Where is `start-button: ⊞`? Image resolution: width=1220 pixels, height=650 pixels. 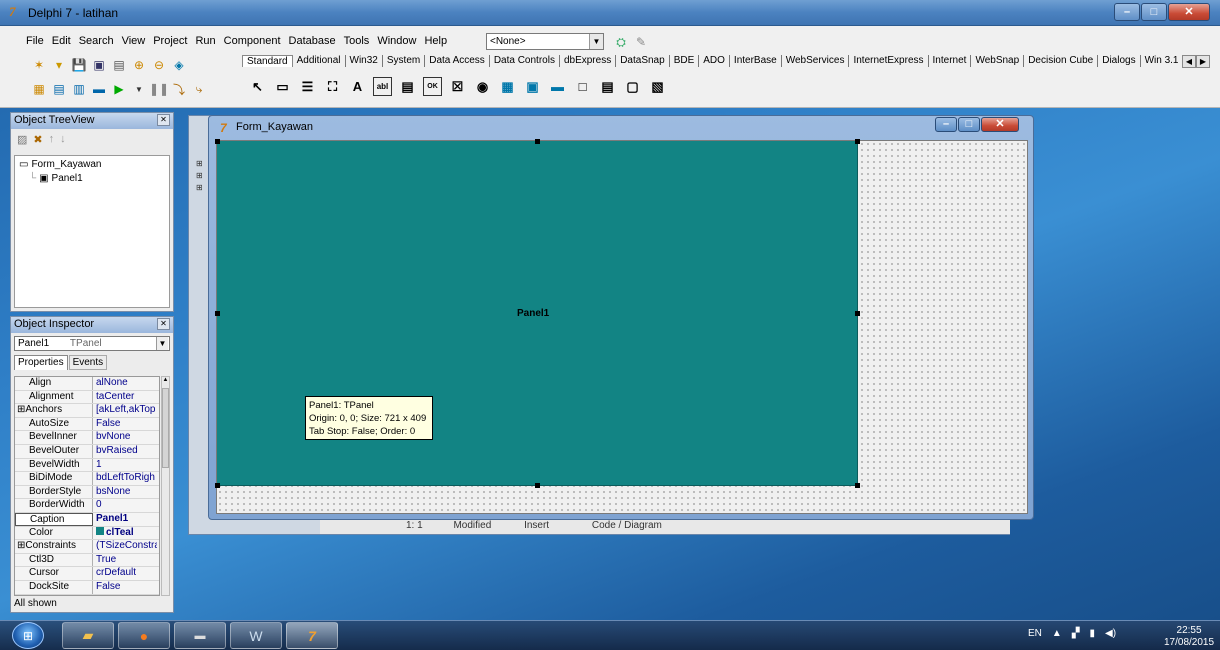 start-button: ⊞ is located at coordinates (28, 635).